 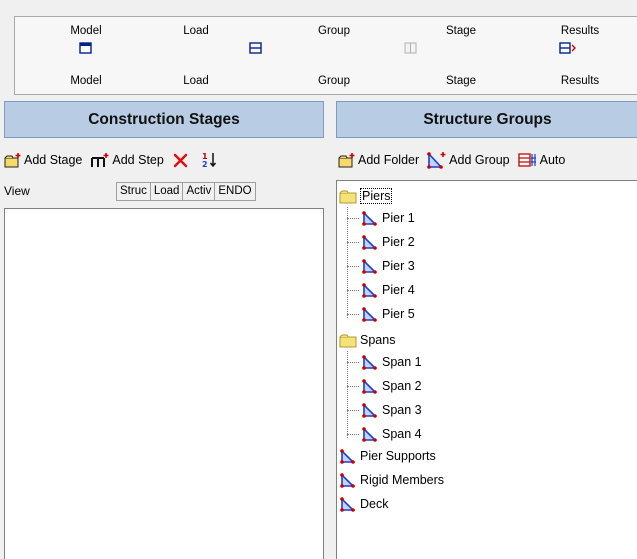 I want to click on svg-text: 2, so click(x=205, y=164).